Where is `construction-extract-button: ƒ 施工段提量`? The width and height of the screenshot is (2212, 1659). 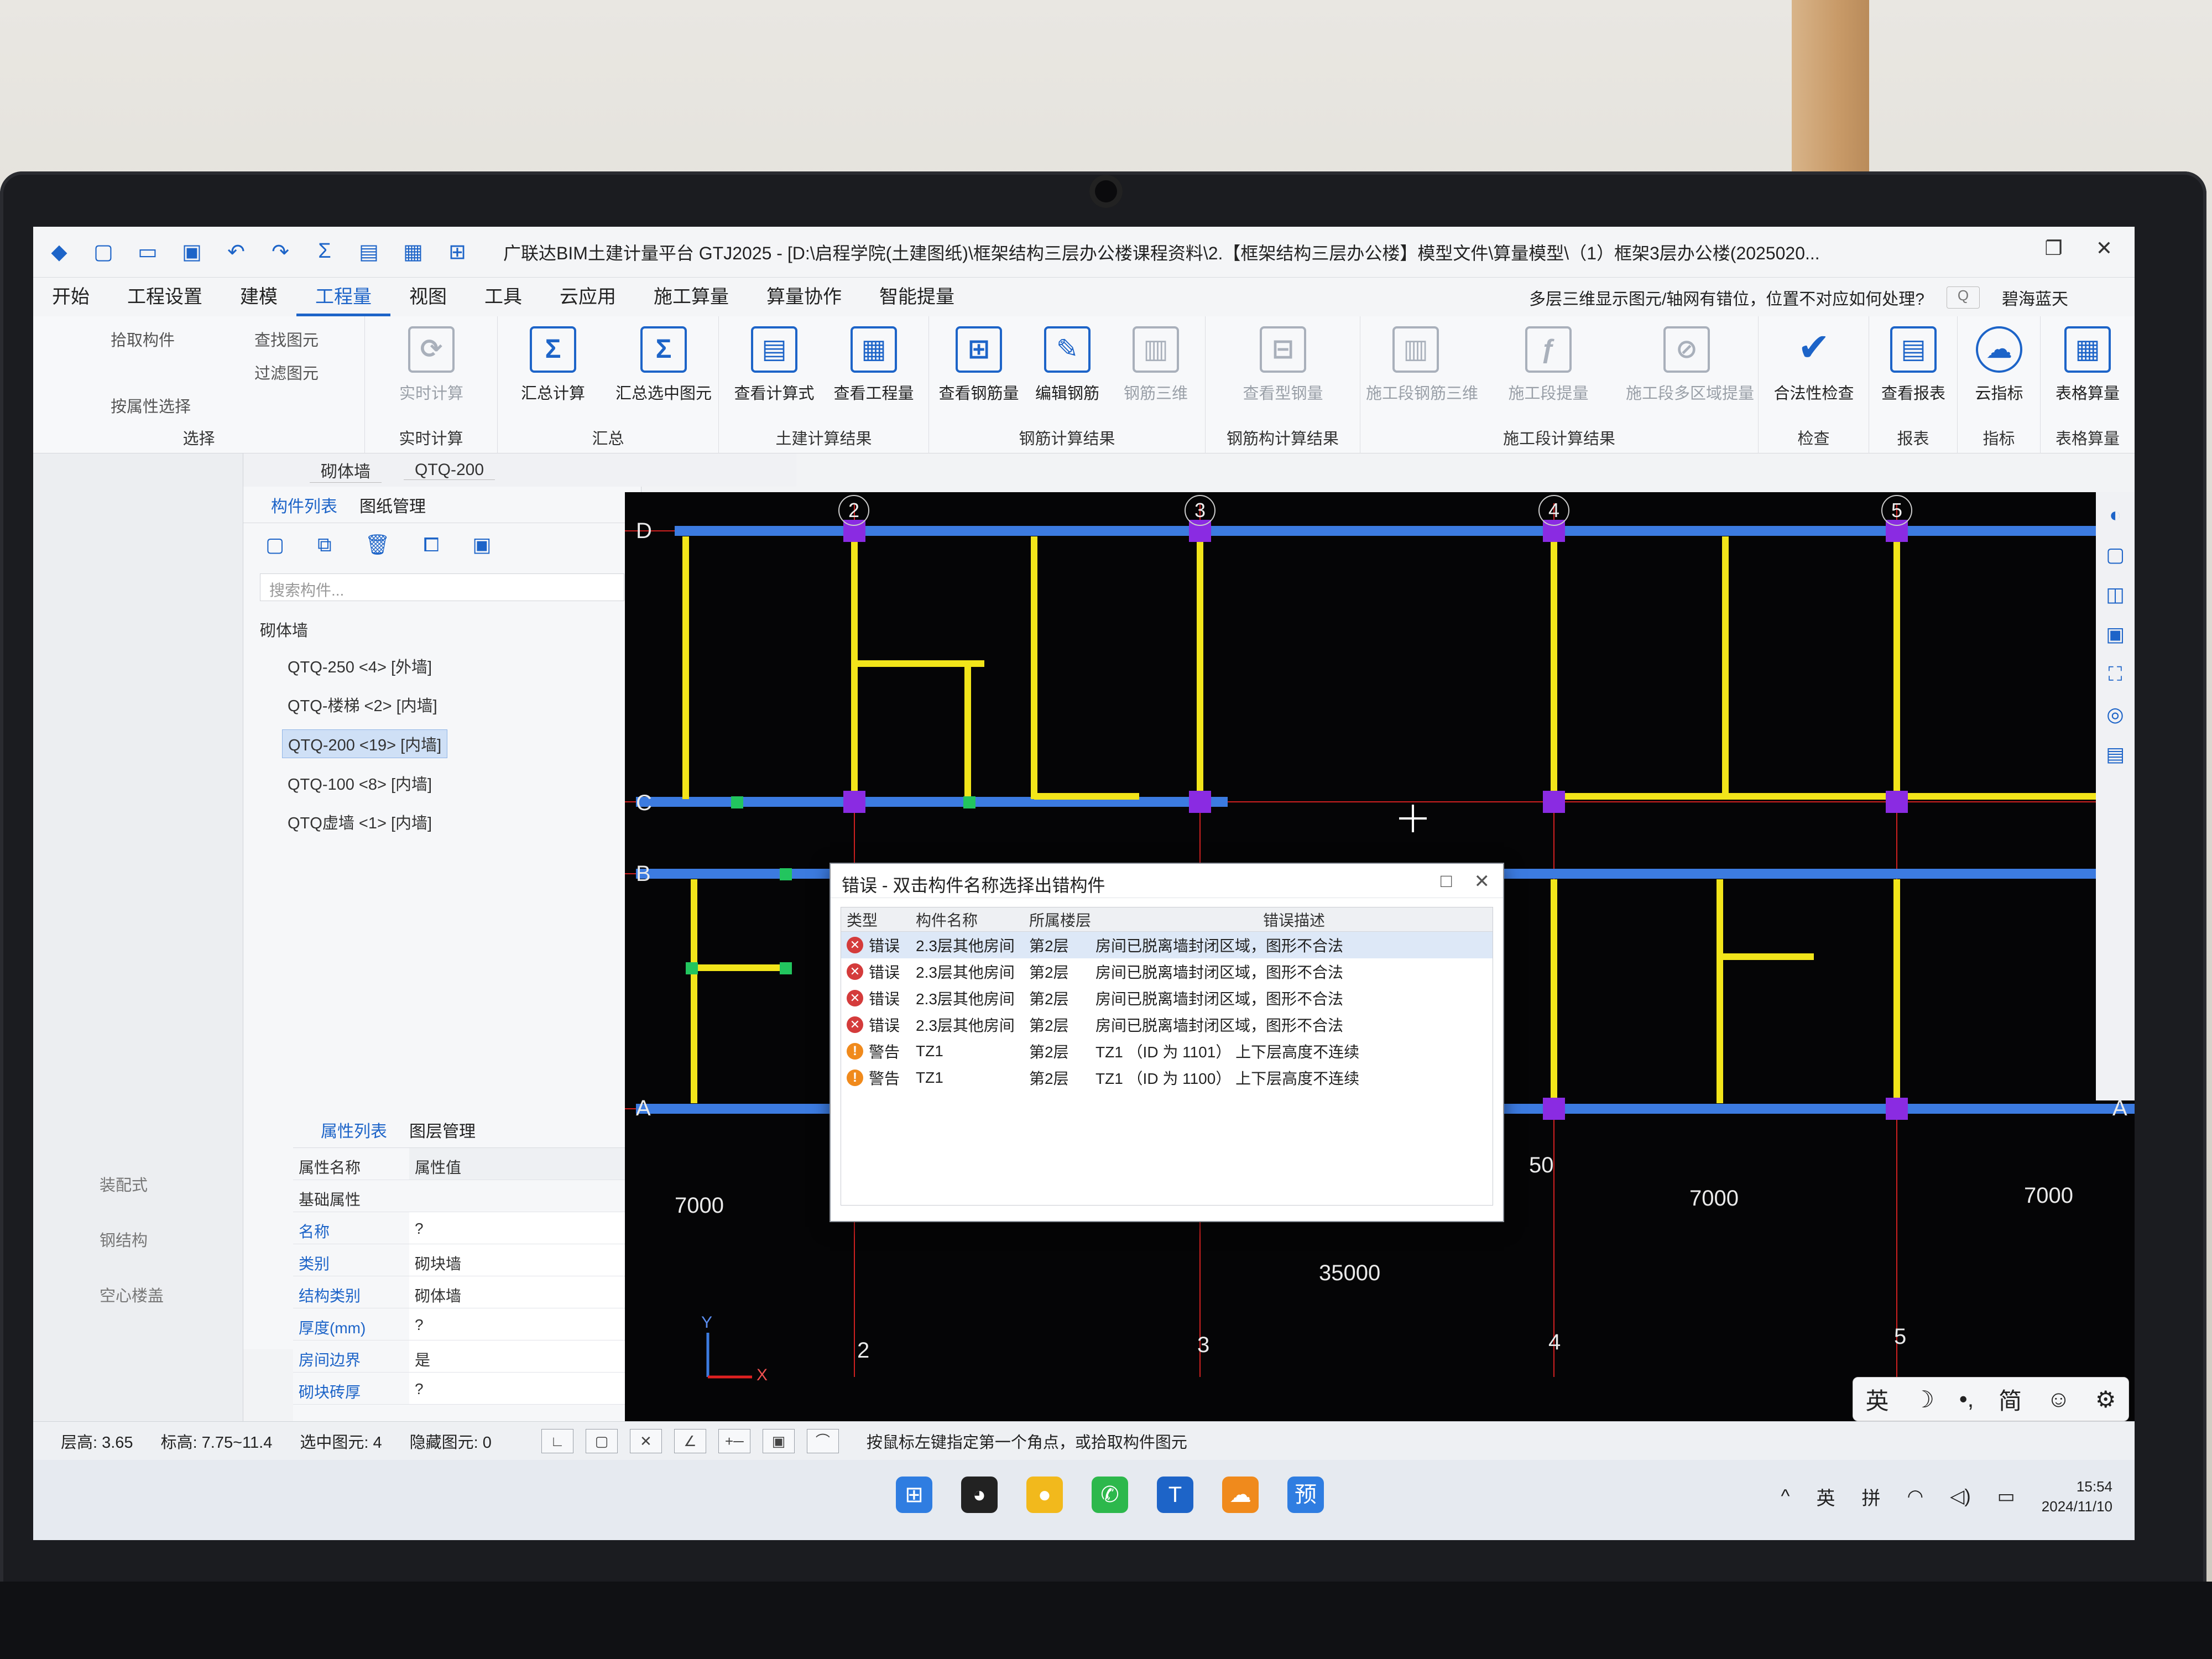 construction-extract-button: ƒ 施工段提量 is located at coordinates (1549, 365).